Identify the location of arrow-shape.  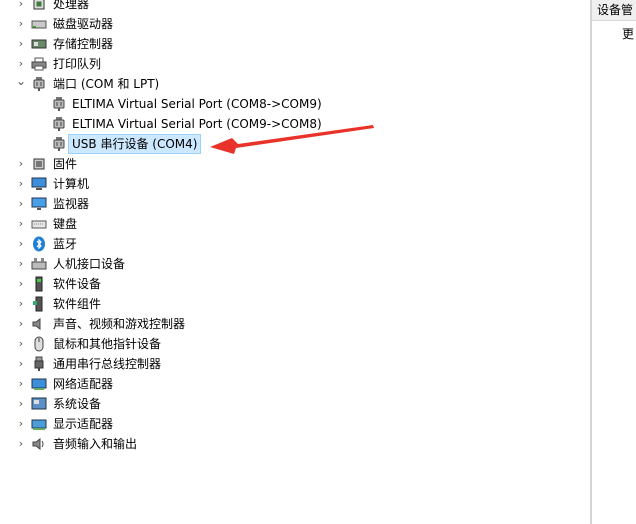
(292, 139).